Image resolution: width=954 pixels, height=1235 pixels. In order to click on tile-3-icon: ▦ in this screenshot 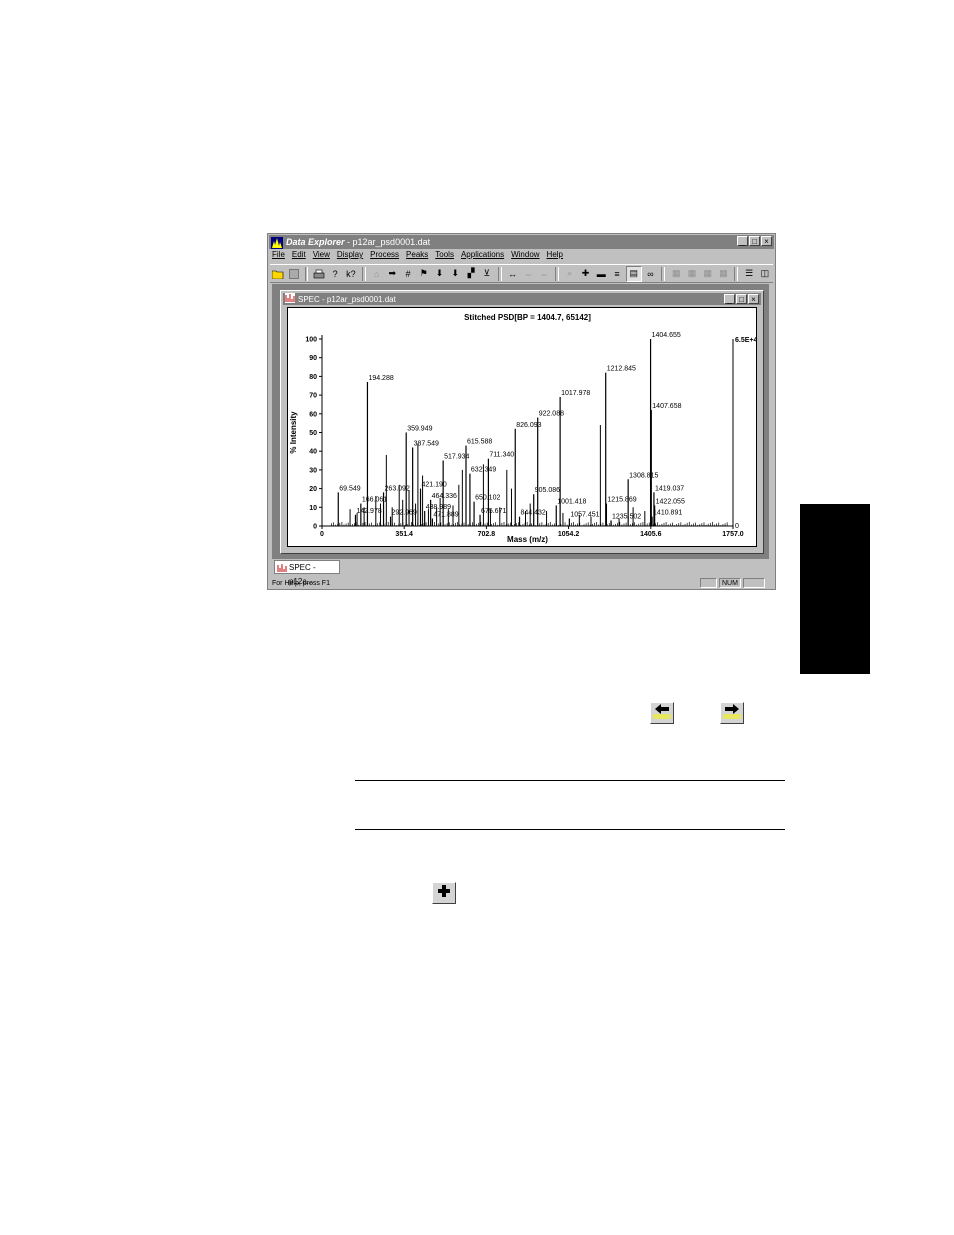, I will do `click(708, 274)`.